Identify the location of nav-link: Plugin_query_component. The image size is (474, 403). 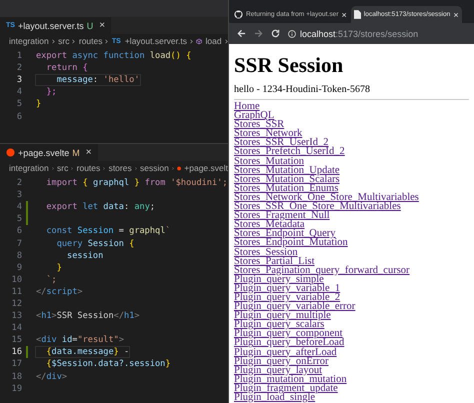
(288, 333).